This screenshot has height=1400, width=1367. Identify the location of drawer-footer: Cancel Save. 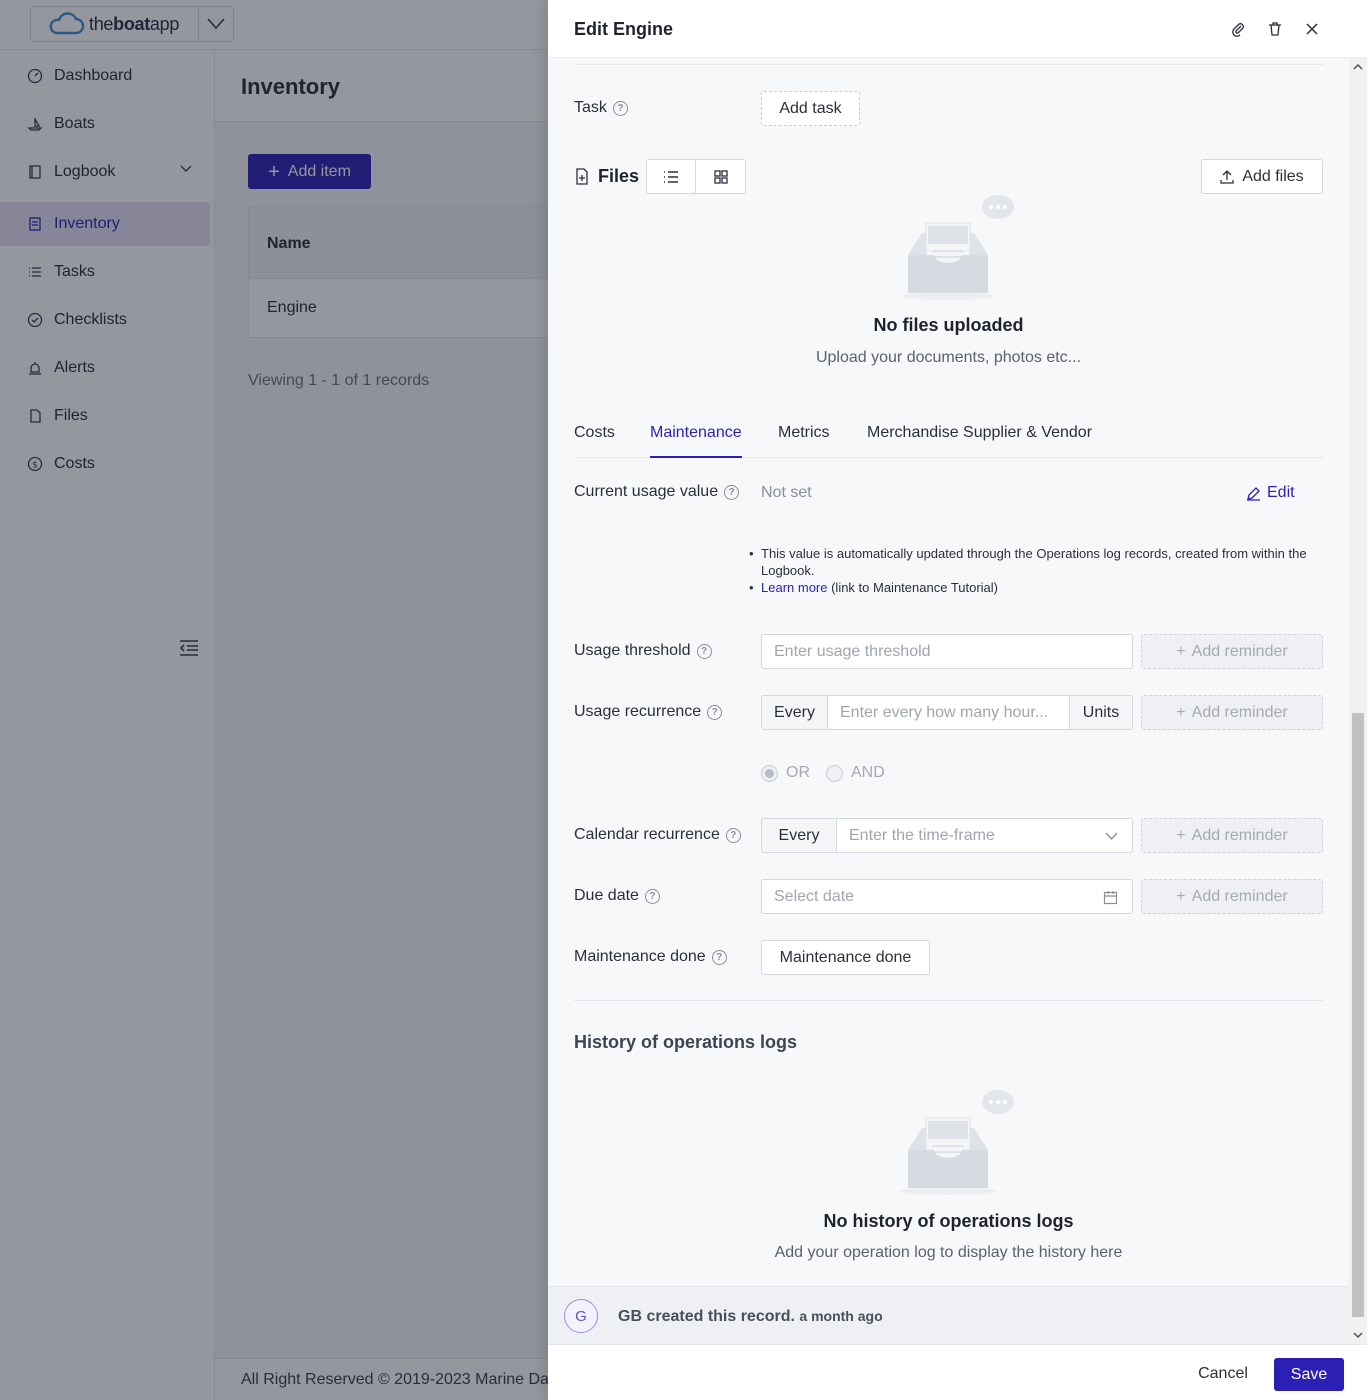
(957, 1372).